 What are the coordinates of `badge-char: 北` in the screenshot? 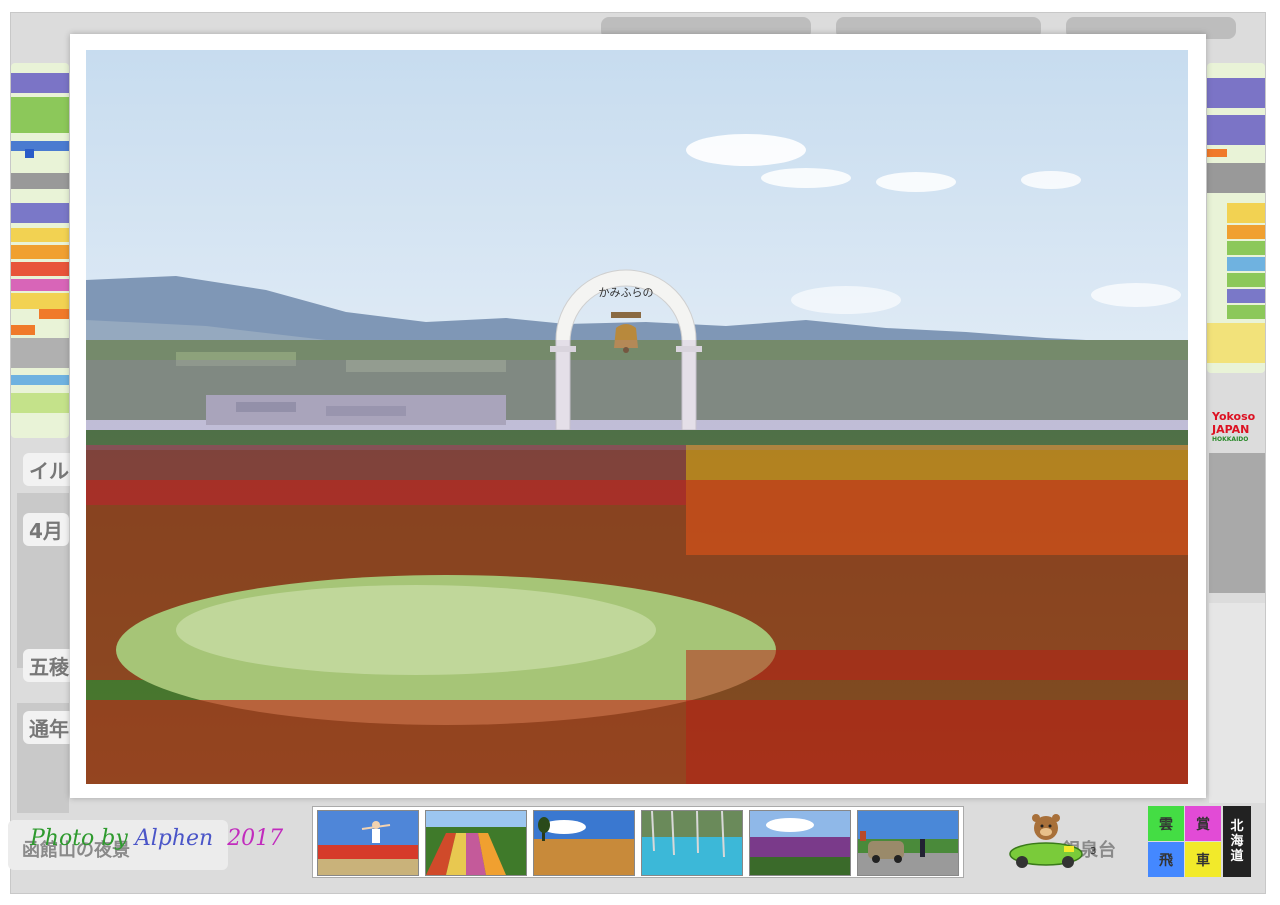 It's located at (1237, 826).